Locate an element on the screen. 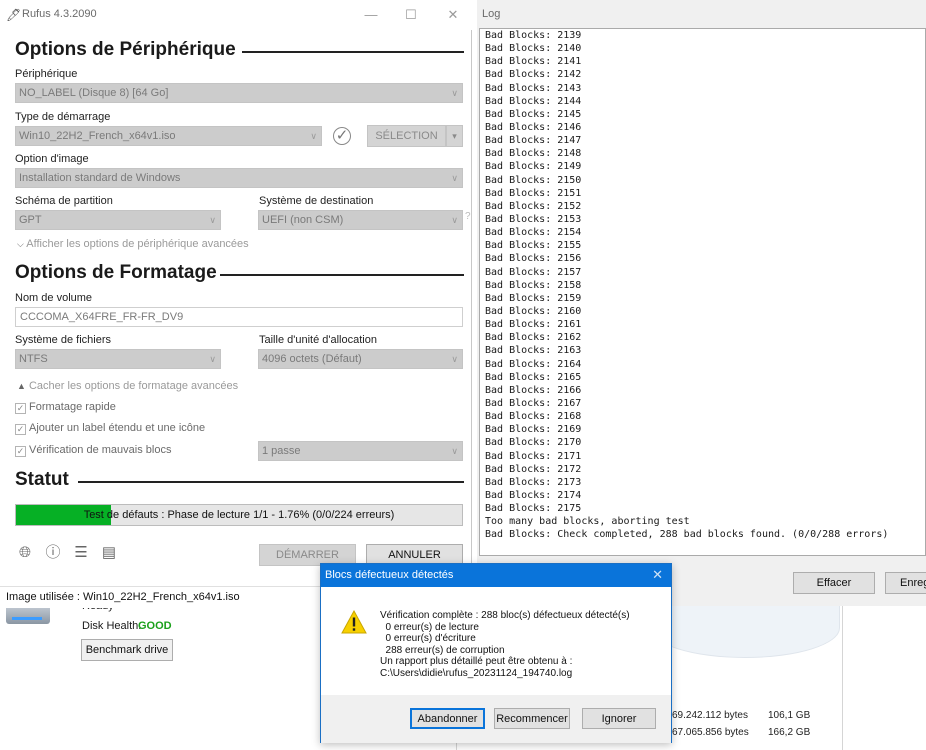 The height and width of the screenshot is (750, 926). quick-format-checkbox: ✓ Formatage rapide is located at coordinates (65, 407).